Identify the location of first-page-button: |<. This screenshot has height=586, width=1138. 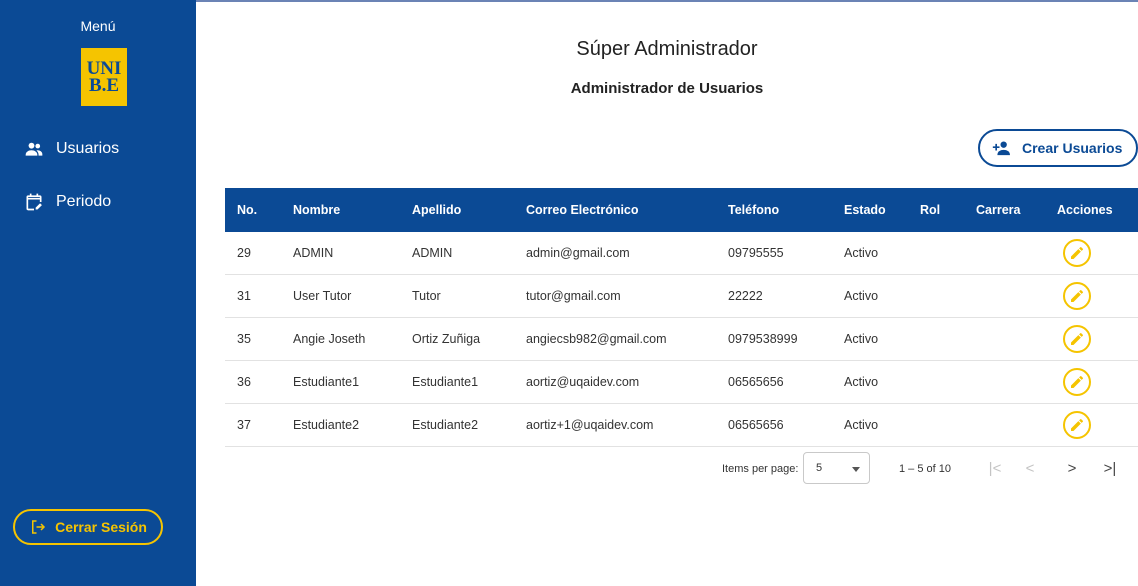
(995, 468).